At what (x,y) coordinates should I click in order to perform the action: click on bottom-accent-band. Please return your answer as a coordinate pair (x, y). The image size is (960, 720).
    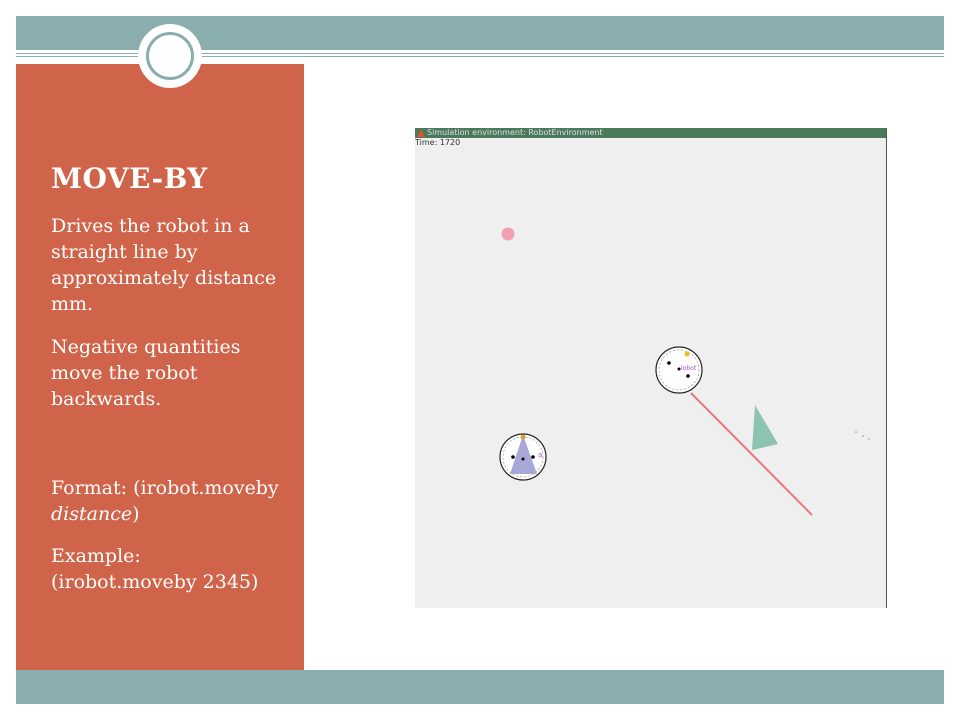
    Looking at the image, I should click on (480, 687).